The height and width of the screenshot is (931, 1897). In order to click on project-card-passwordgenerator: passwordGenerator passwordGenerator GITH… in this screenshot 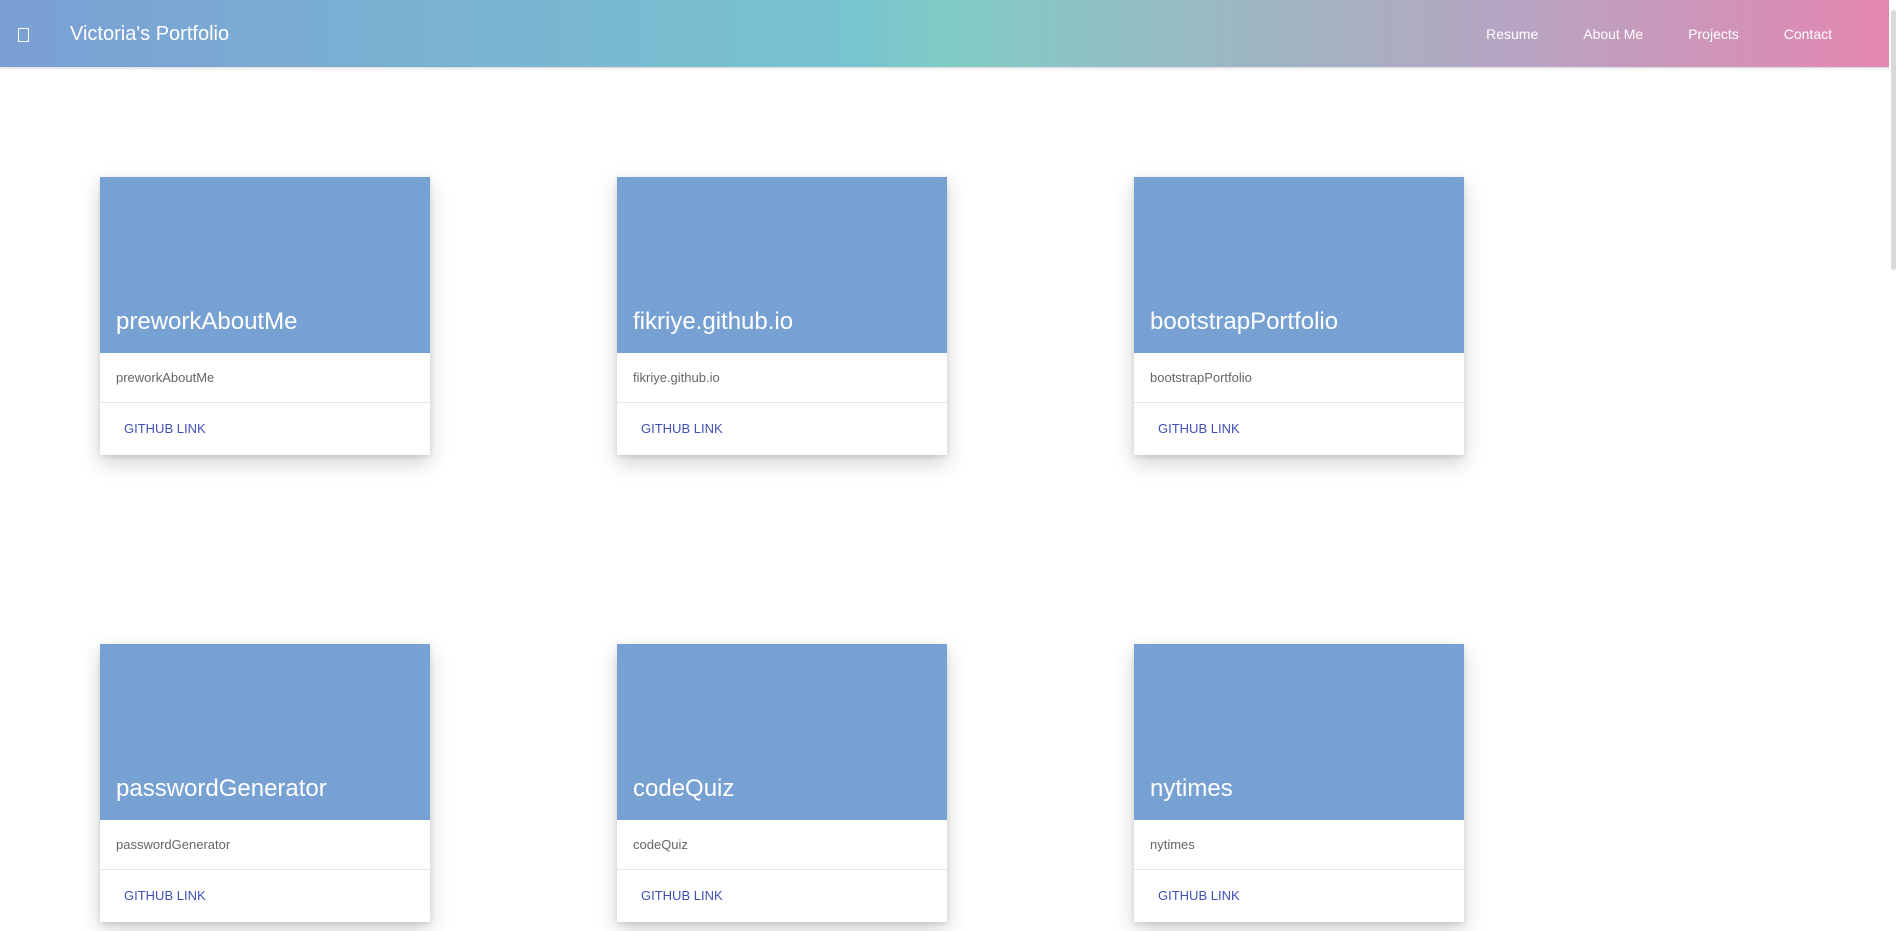, I will do `click(265, 783)`.